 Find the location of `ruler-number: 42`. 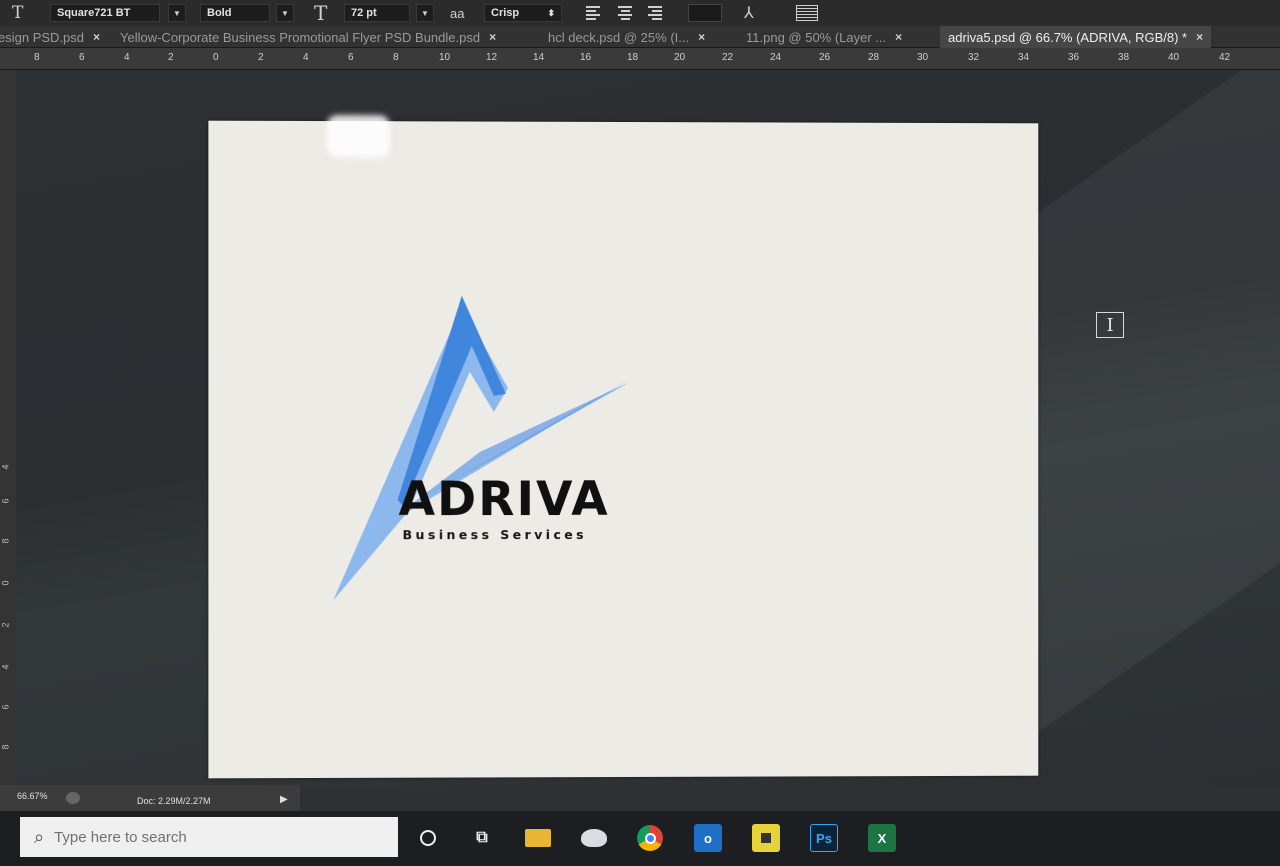

ruler-number: 42 is located at coordinates (1225, 57).